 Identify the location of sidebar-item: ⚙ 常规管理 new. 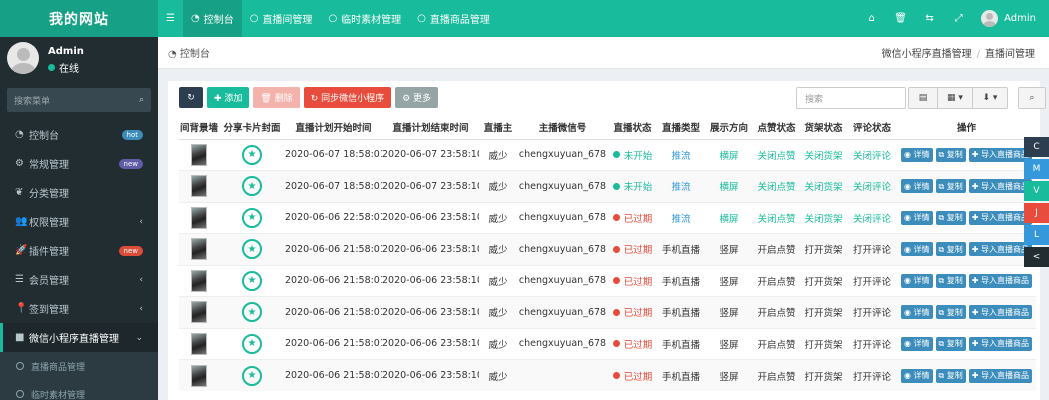
(79, 163).